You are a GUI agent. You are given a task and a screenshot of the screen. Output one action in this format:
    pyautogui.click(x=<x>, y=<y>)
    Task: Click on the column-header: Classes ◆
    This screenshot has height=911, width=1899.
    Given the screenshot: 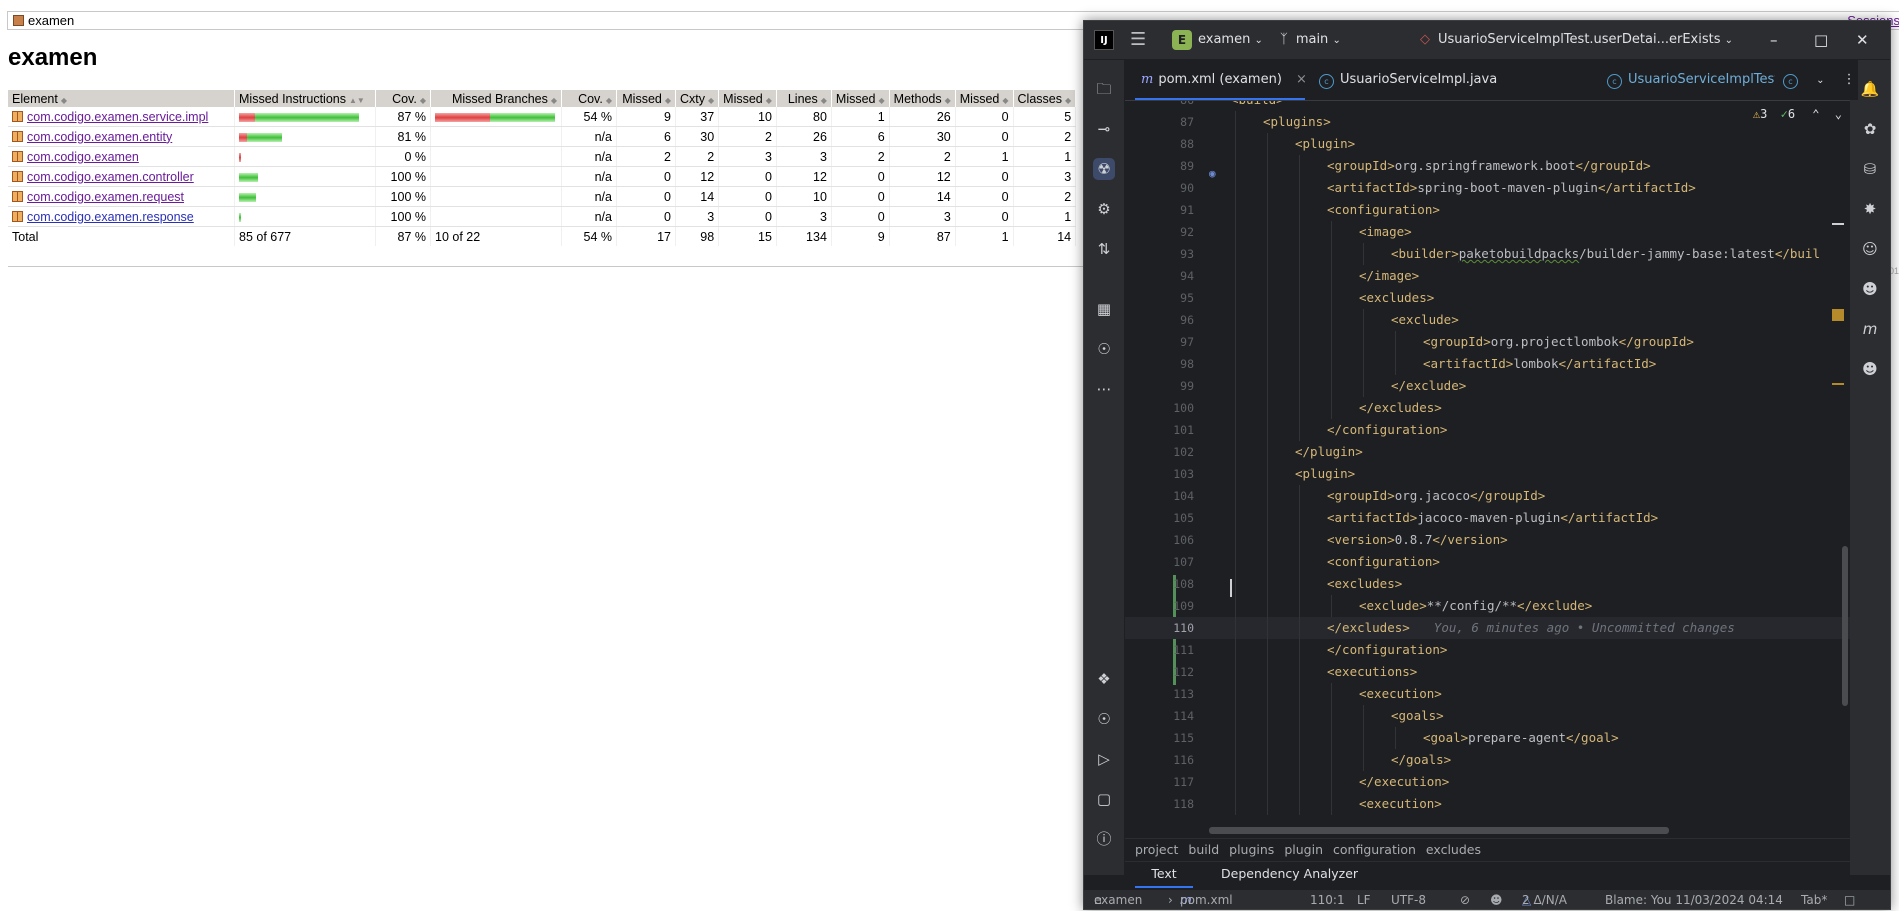 What is the action you would take?
    pyautogui.click(x=1045, y=98)
    